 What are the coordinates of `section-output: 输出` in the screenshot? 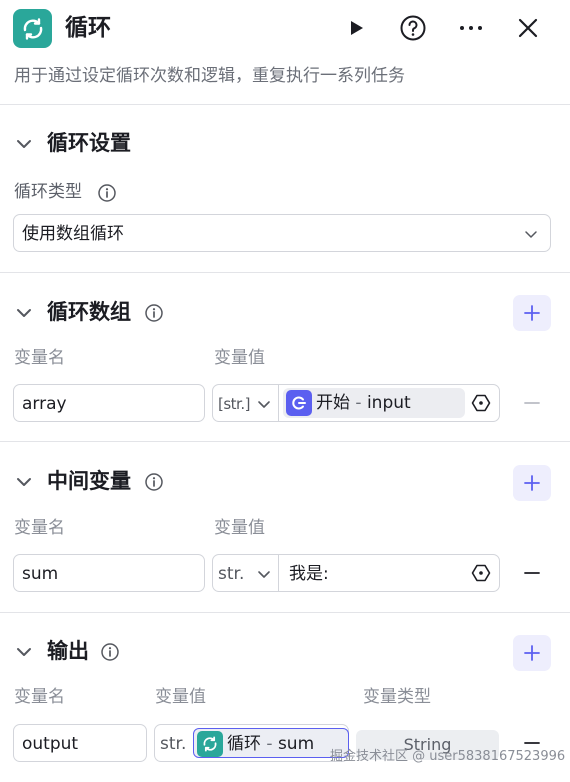 It's located at (285, 652).